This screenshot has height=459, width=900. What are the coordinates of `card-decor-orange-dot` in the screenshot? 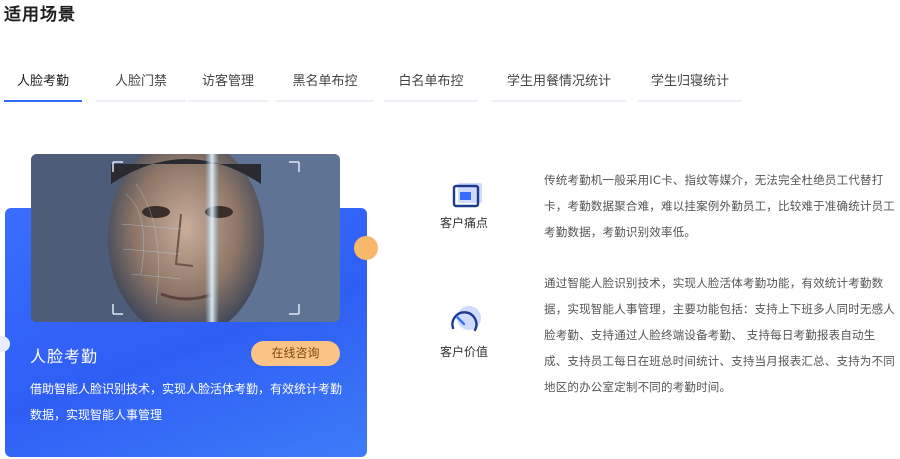 It's located at (366, 248).